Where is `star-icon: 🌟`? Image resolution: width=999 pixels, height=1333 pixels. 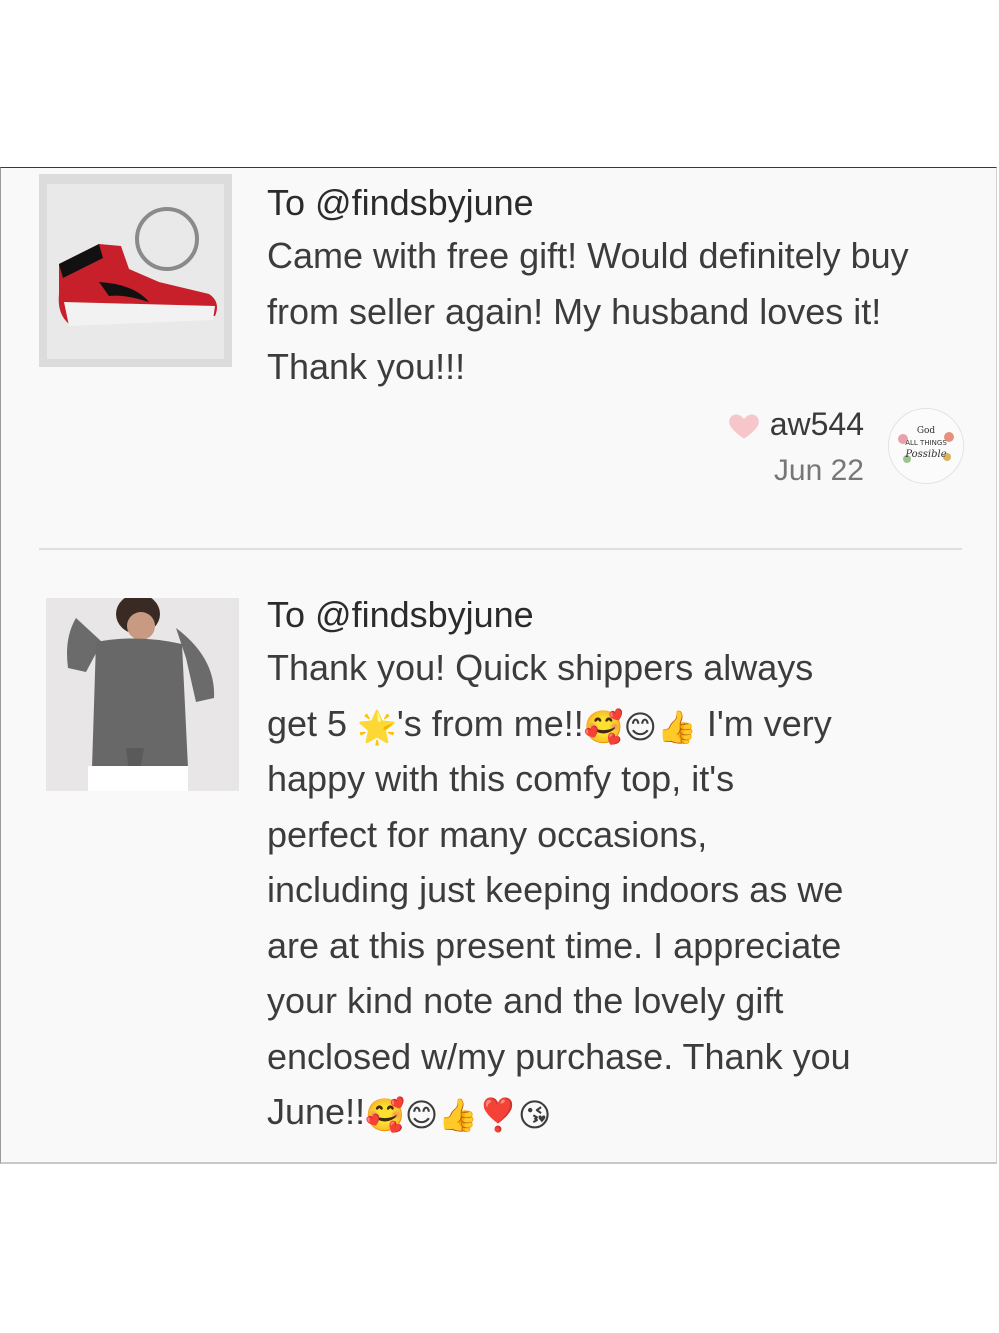
star-icon: 🌟 is located at coordinates (377, 726).